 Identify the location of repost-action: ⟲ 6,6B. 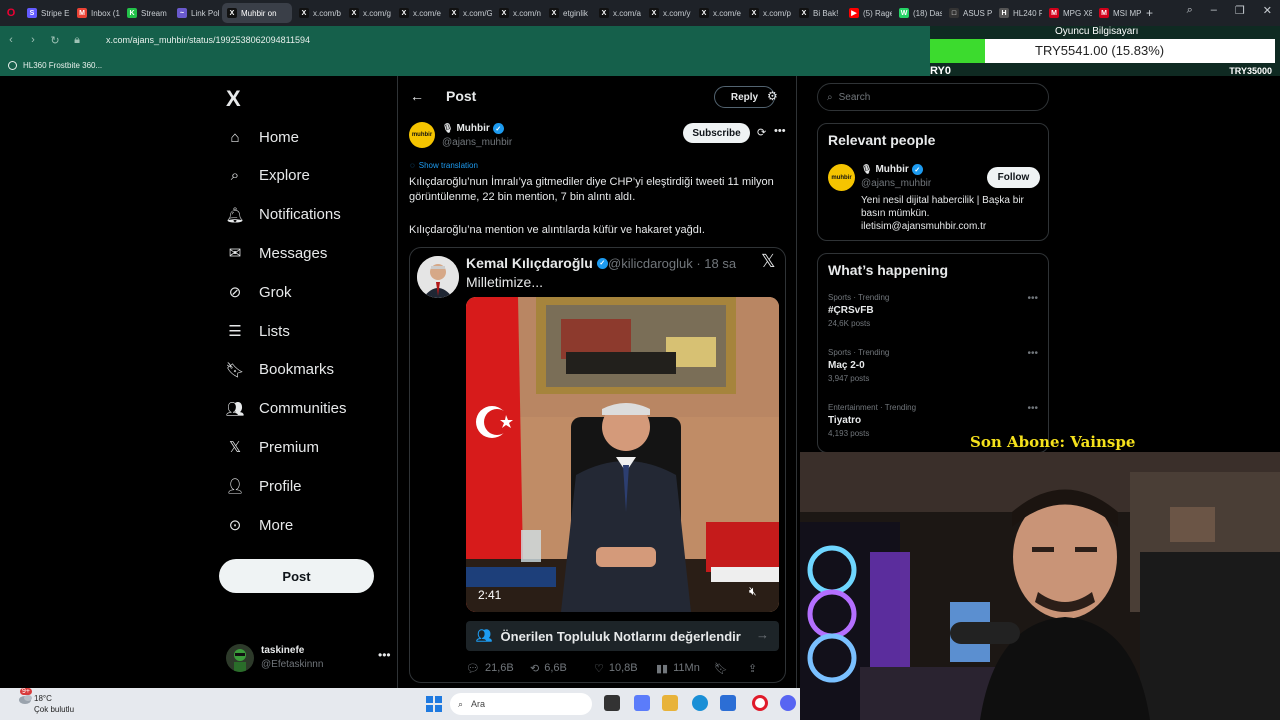
(562, 668).